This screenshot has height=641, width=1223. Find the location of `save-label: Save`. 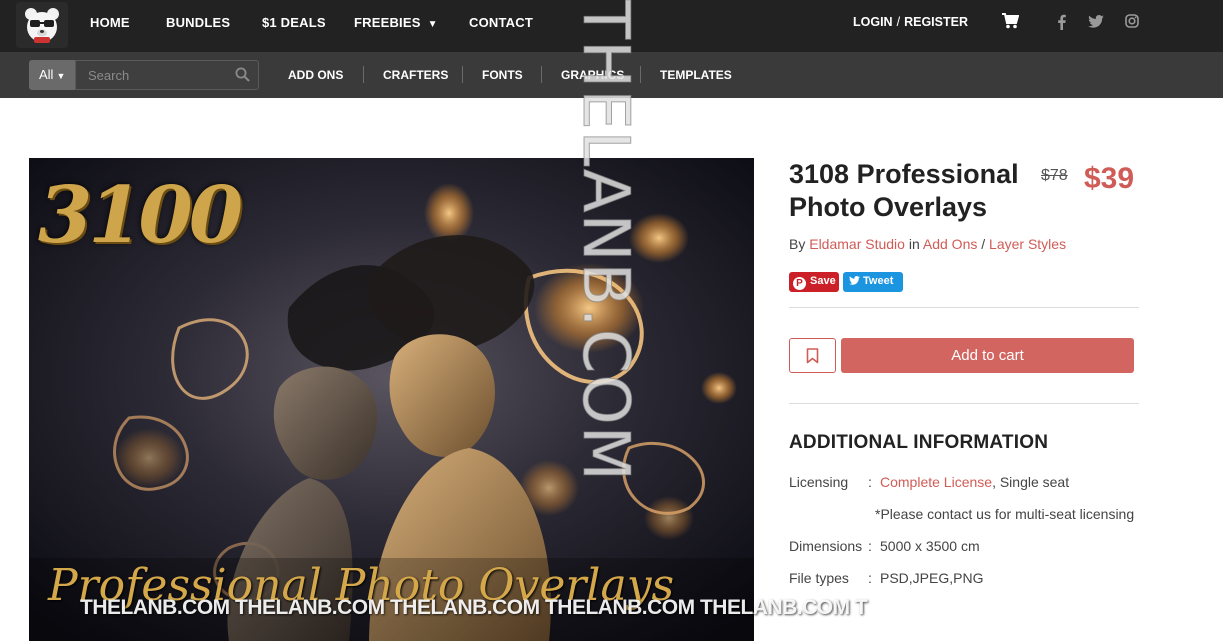

save-label: Save is located at coordinates (823, 281).